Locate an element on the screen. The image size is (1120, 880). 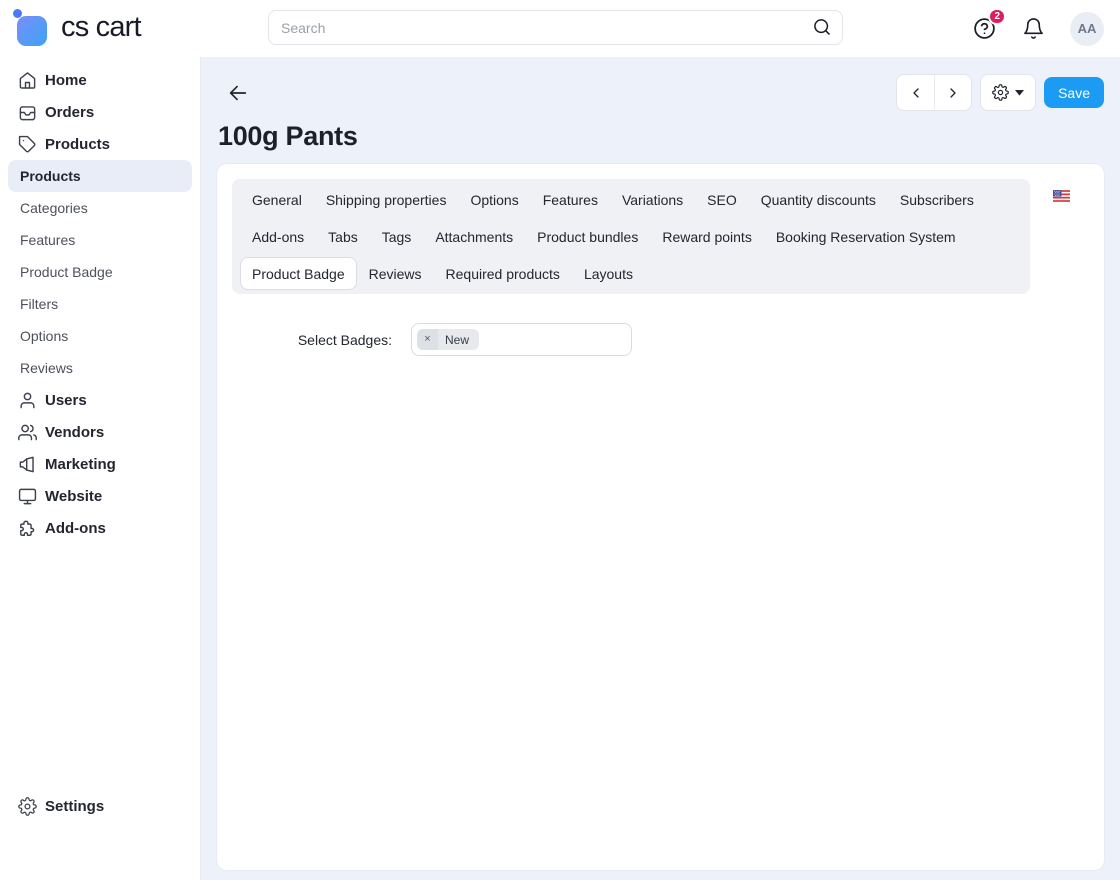
sidebar-subitem-product-badge: Product Badge is located at coordinates (100, 272).